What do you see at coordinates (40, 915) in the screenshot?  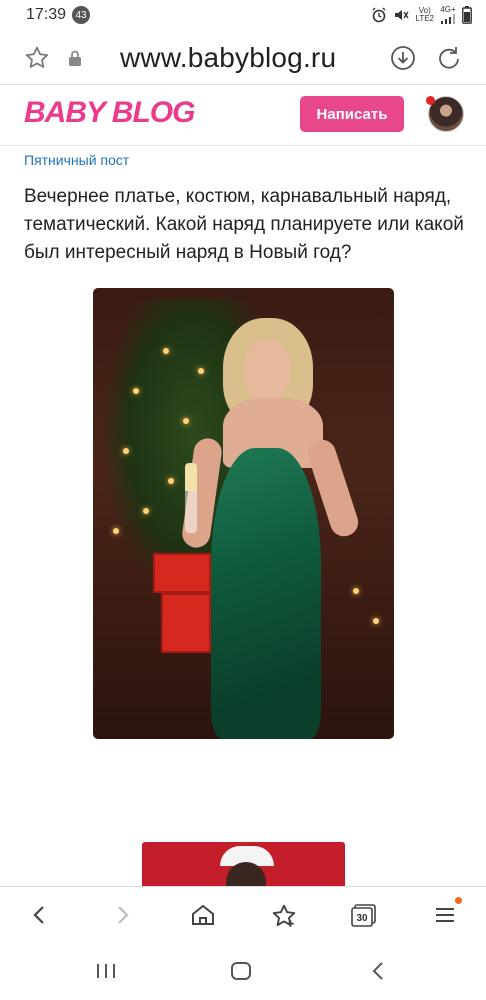 I see `back-arrow-icon` at bounding box center [40, 915].